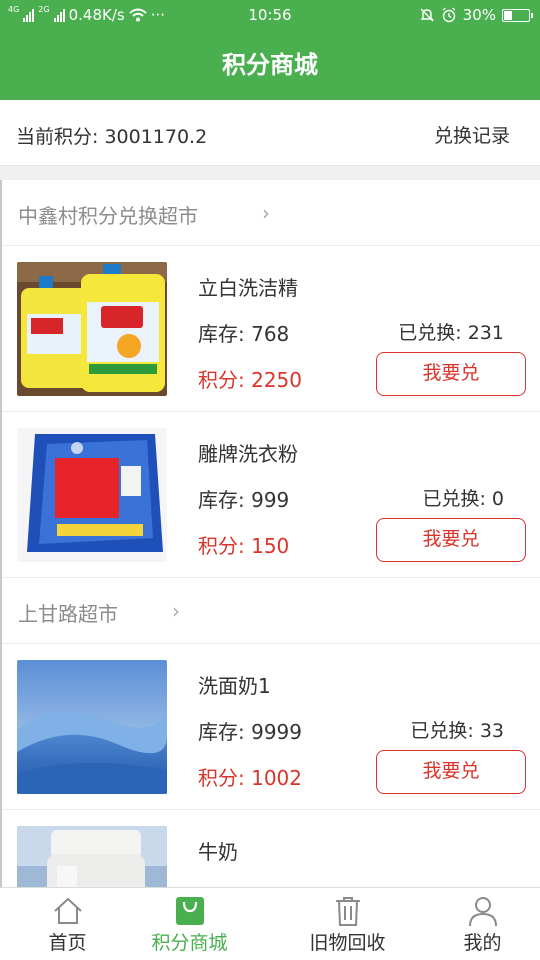  Describe the element at coordinates (482, 912) in the screenshot. I see `person-icon` at that location.